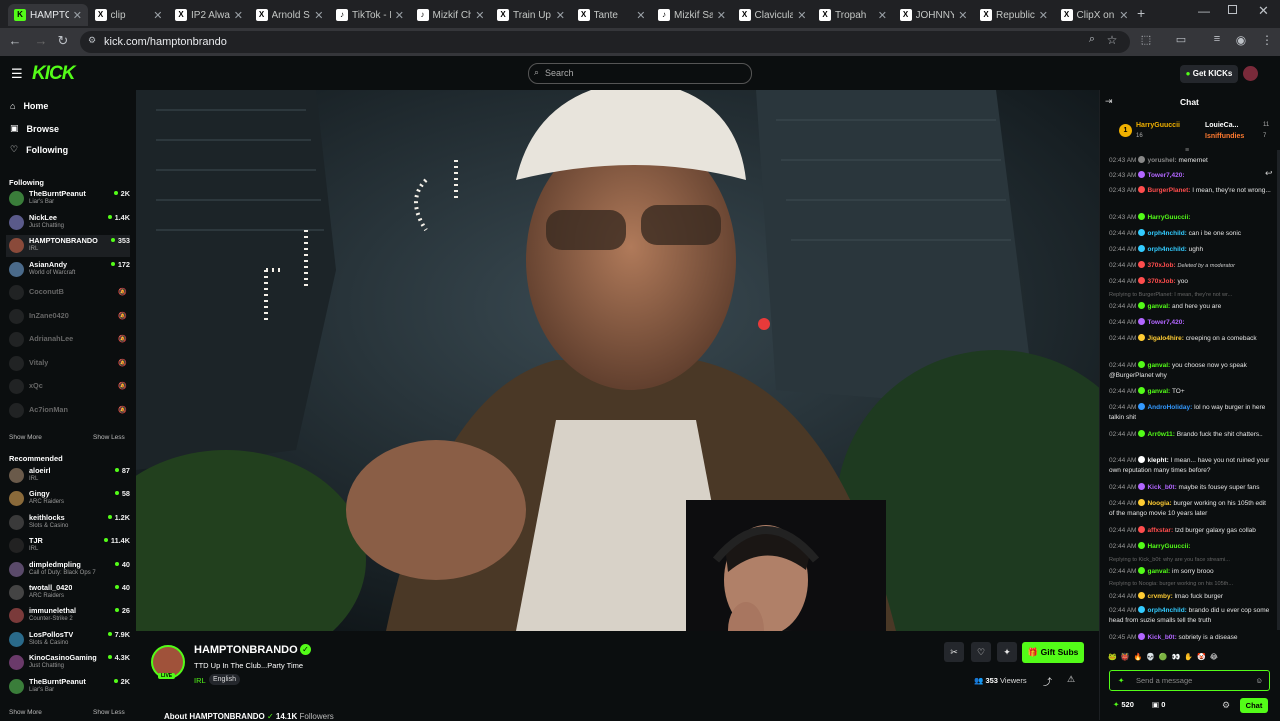 This screenshot has height=721, width=1280. Describe the element at coordinates (1071, 679) in the screenshot. I see `report-icon: ⚠` at that location.